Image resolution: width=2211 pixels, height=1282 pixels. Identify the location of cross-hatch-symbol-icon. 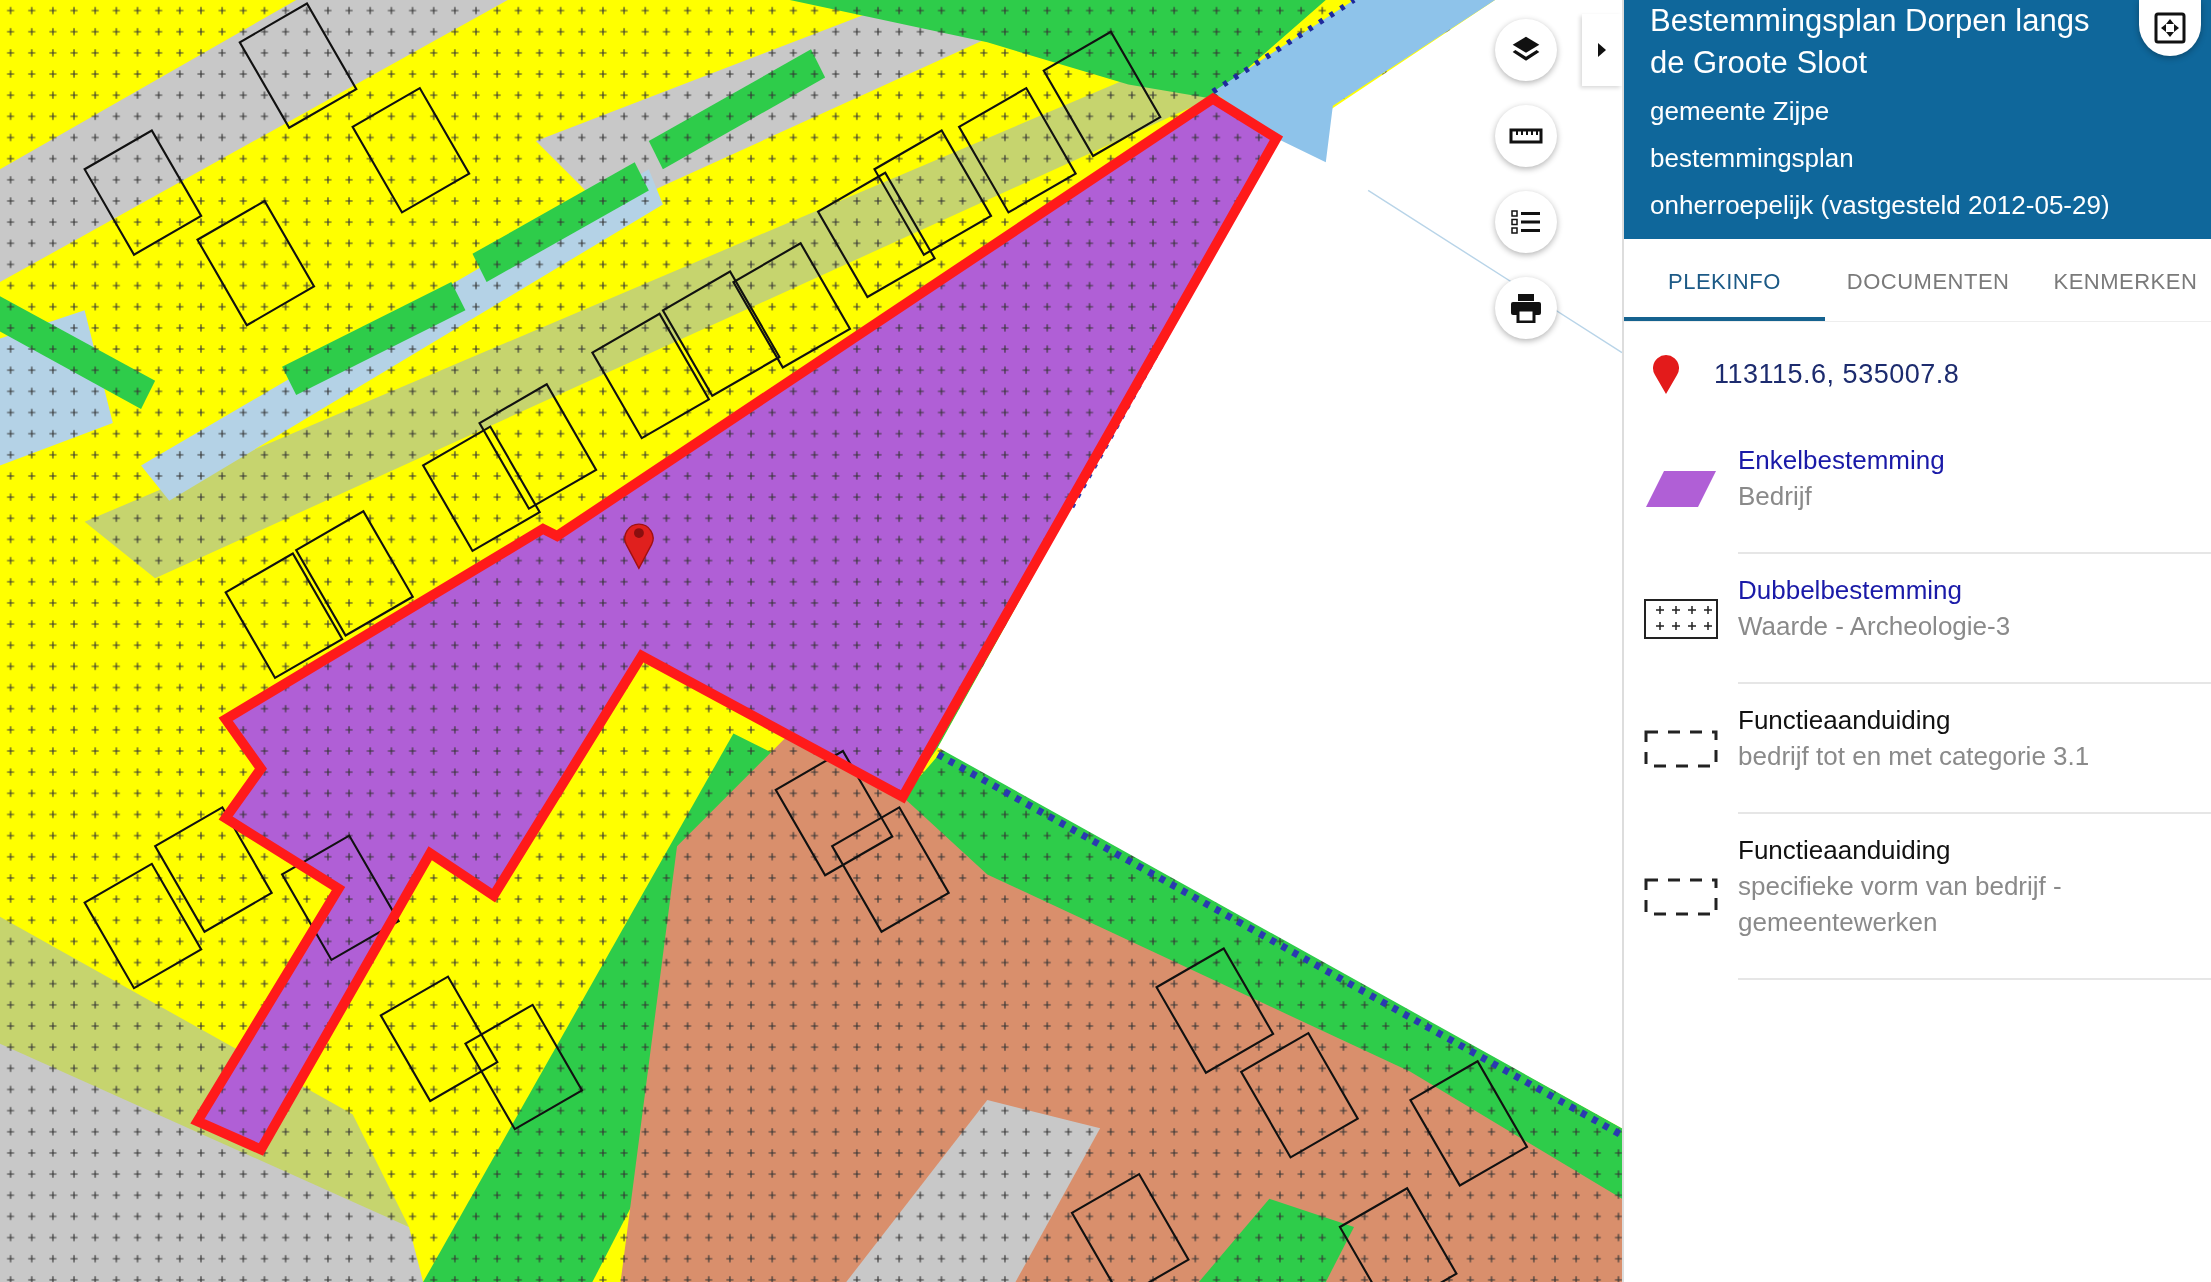
(1681, 619).